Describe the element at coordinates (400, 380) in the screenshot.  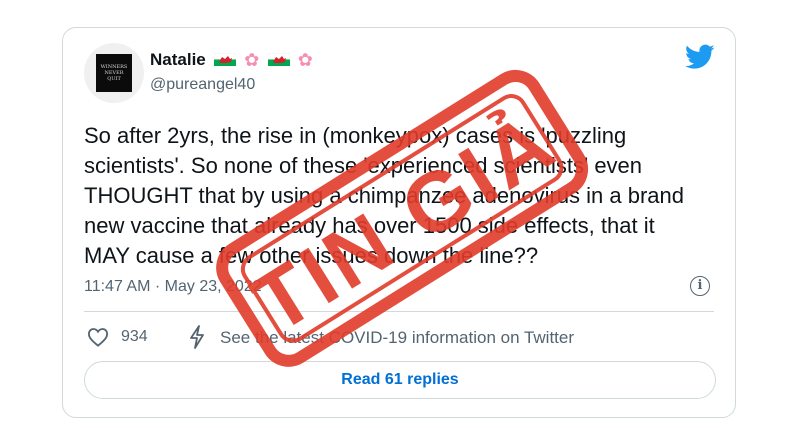
I see `read-replies-button: Read 61 replies` at that location.